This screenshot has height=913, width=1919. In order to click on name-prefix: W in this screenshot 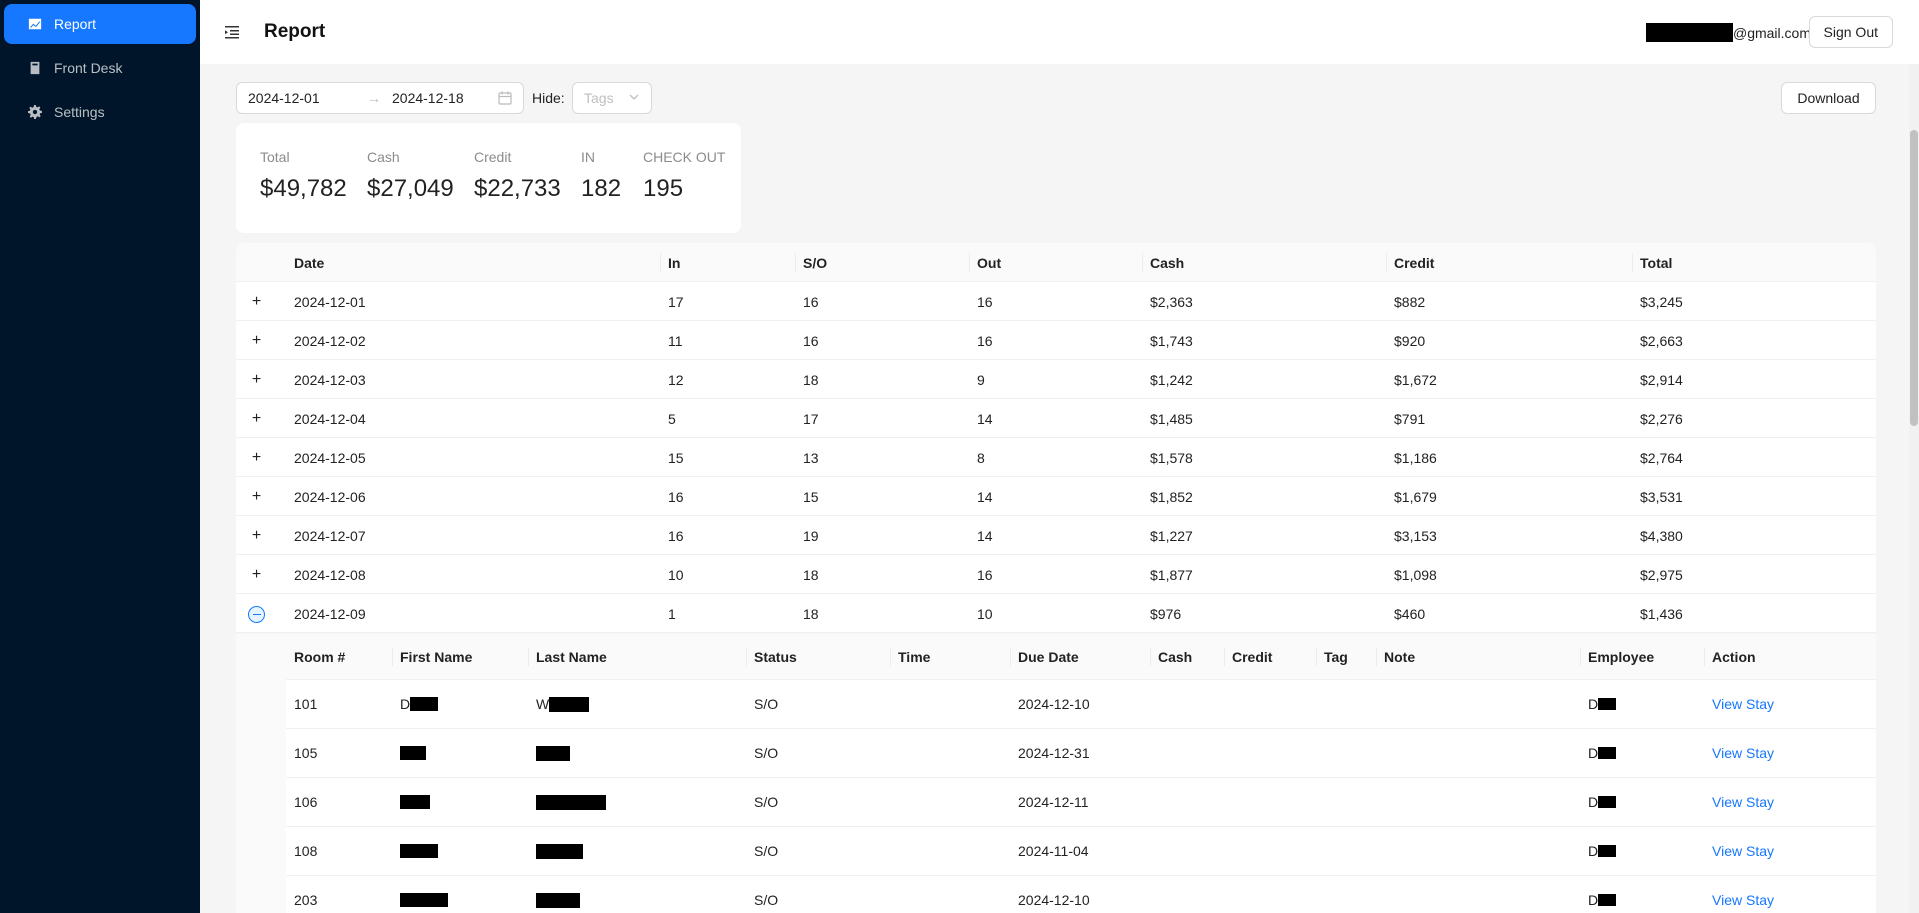, I will do `click(543, 704)`.